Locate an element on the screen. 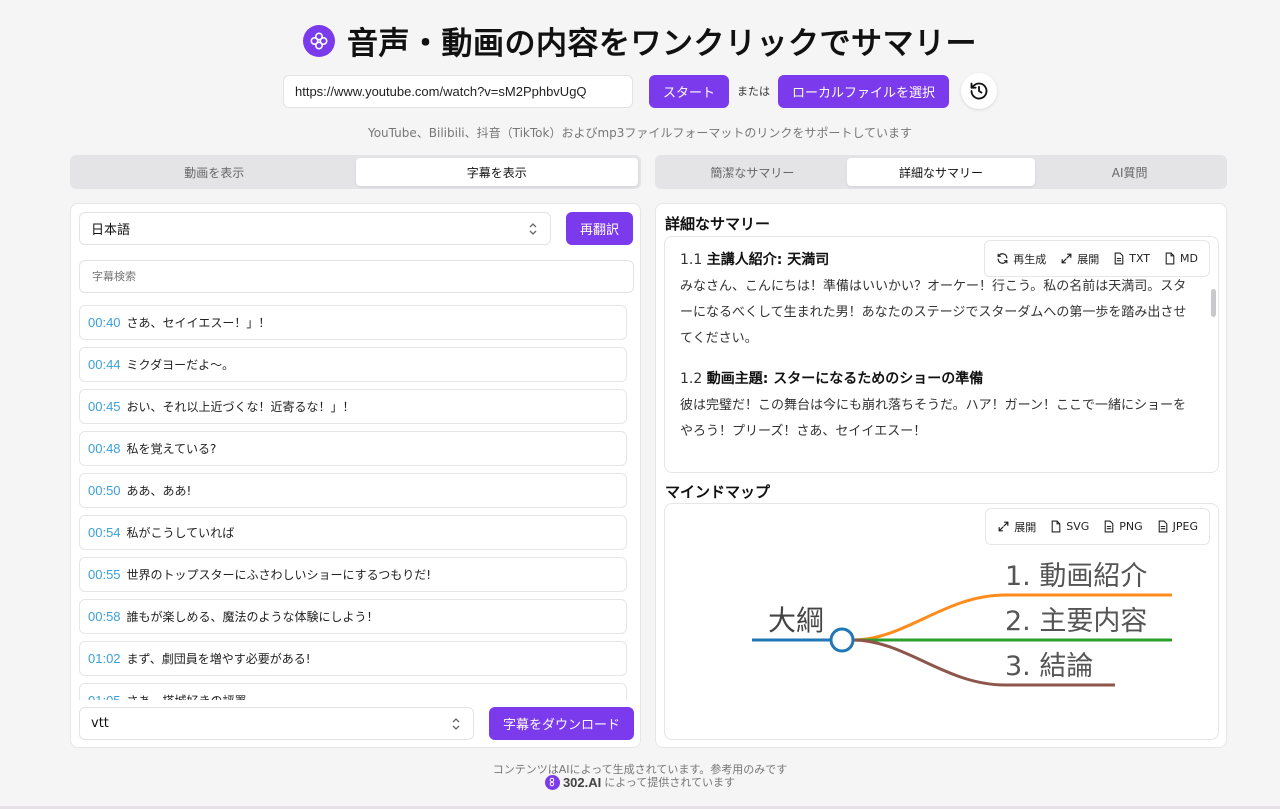  subtitle-item: 00:55 世界のトップスターにふさわしいショーにするつもりだ! is located at coordinates (353, 574).